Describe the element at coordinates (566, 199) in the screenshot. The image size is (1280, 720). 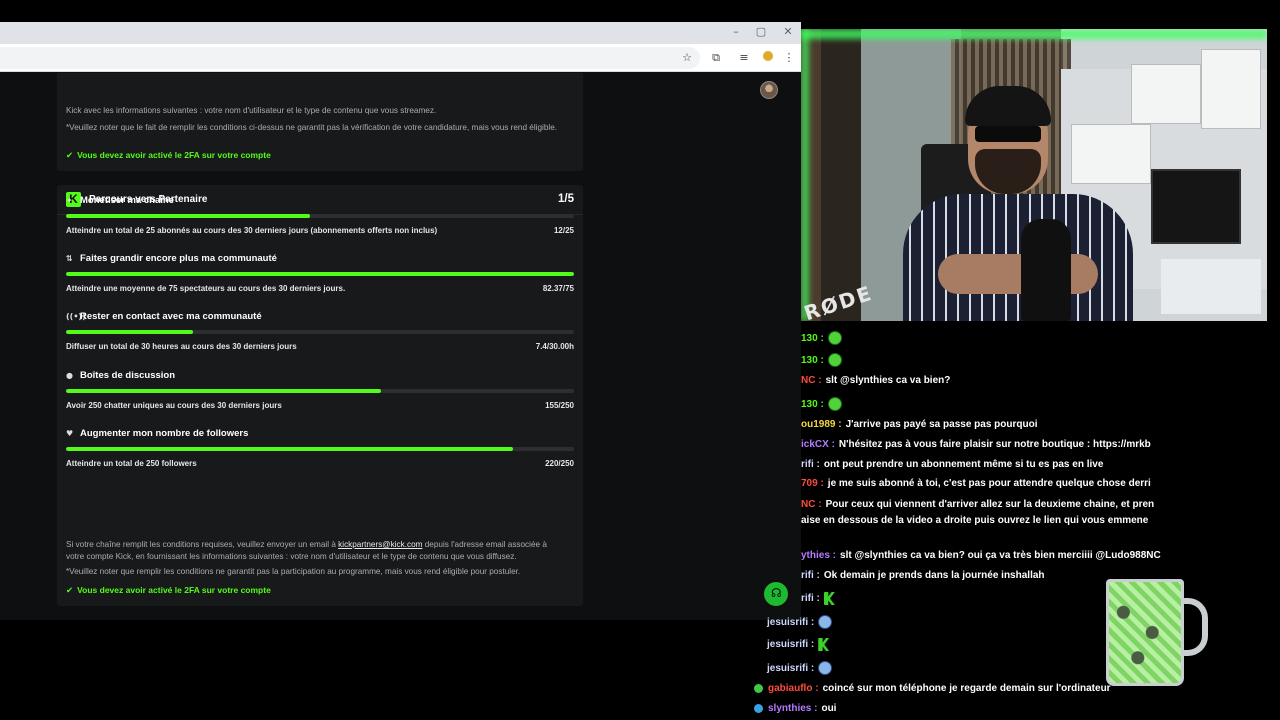
I see `partner-step-counter: 1/5` at that location.